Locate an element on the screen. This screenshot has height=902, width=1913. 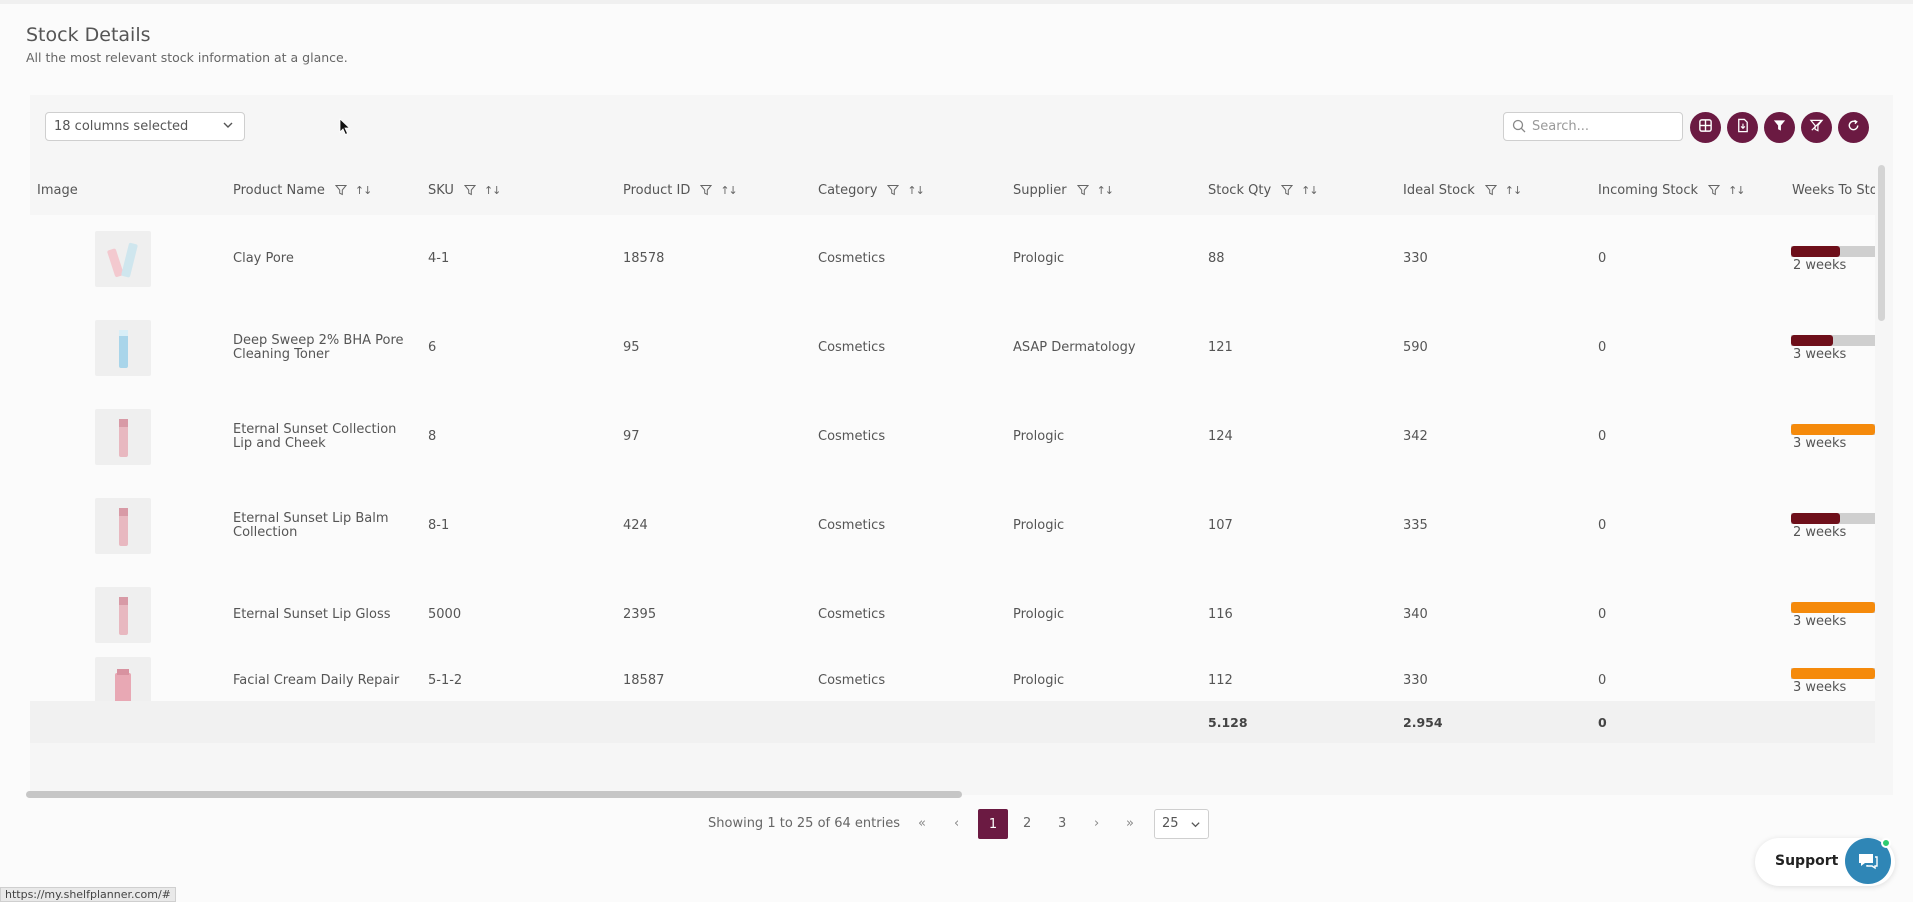
sku: 4-1 is located at coordinates (439, 258).